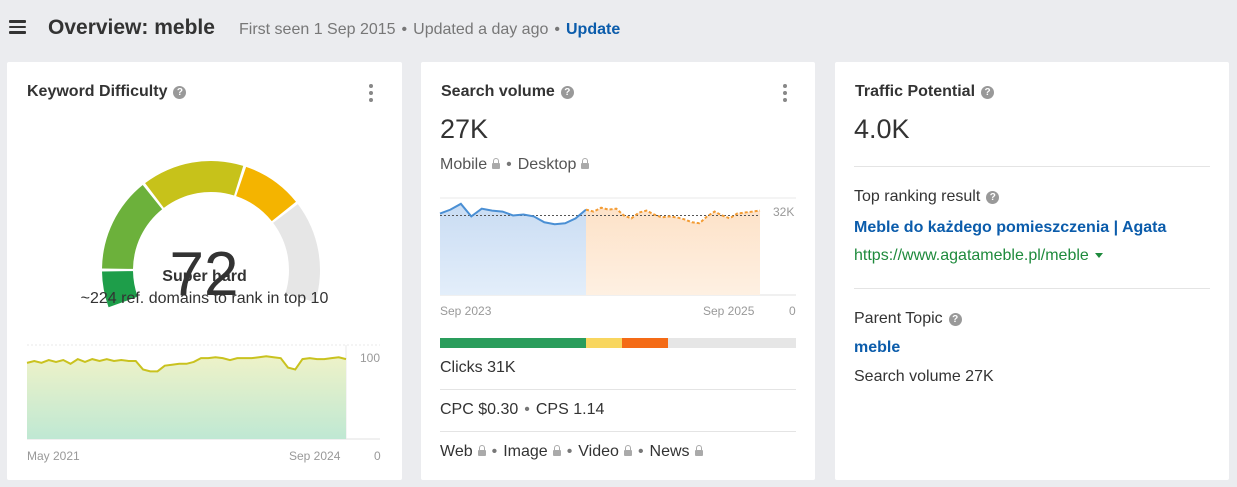  I want to click on search-volume-value: 27K, so click(464, 129).